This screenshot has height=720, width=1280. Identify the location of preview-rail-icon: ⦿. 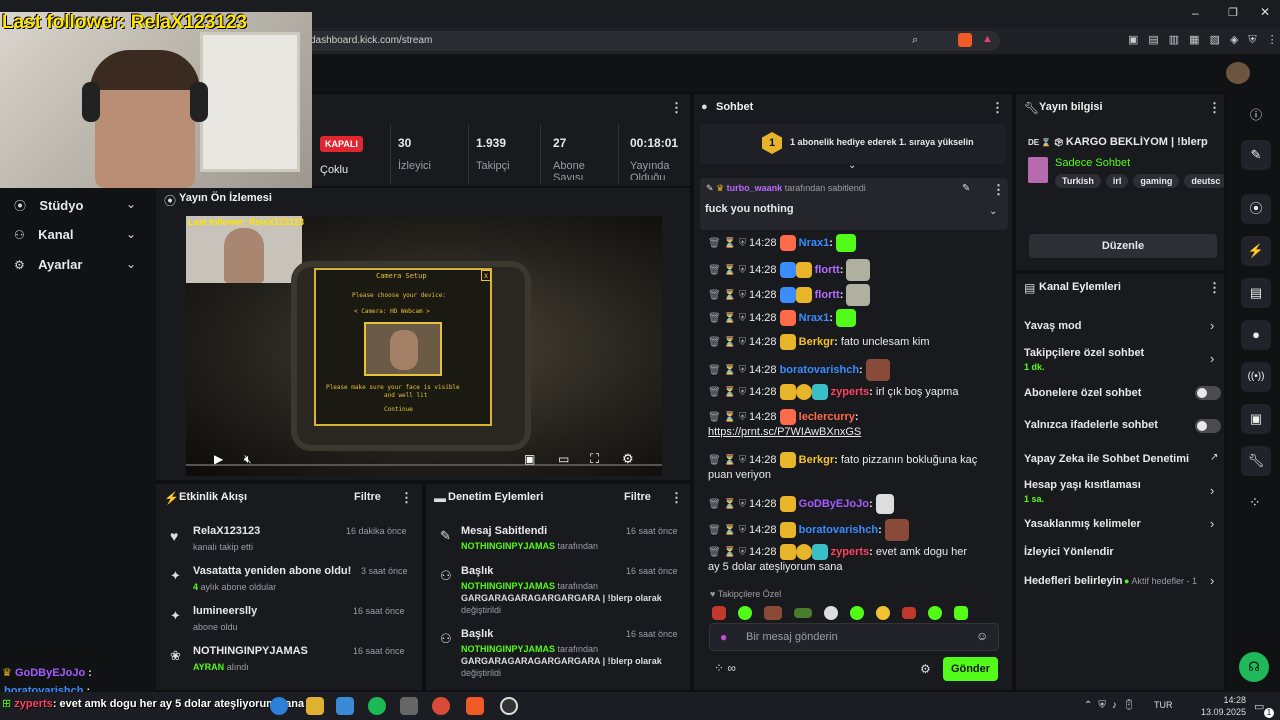
(1256, 209).